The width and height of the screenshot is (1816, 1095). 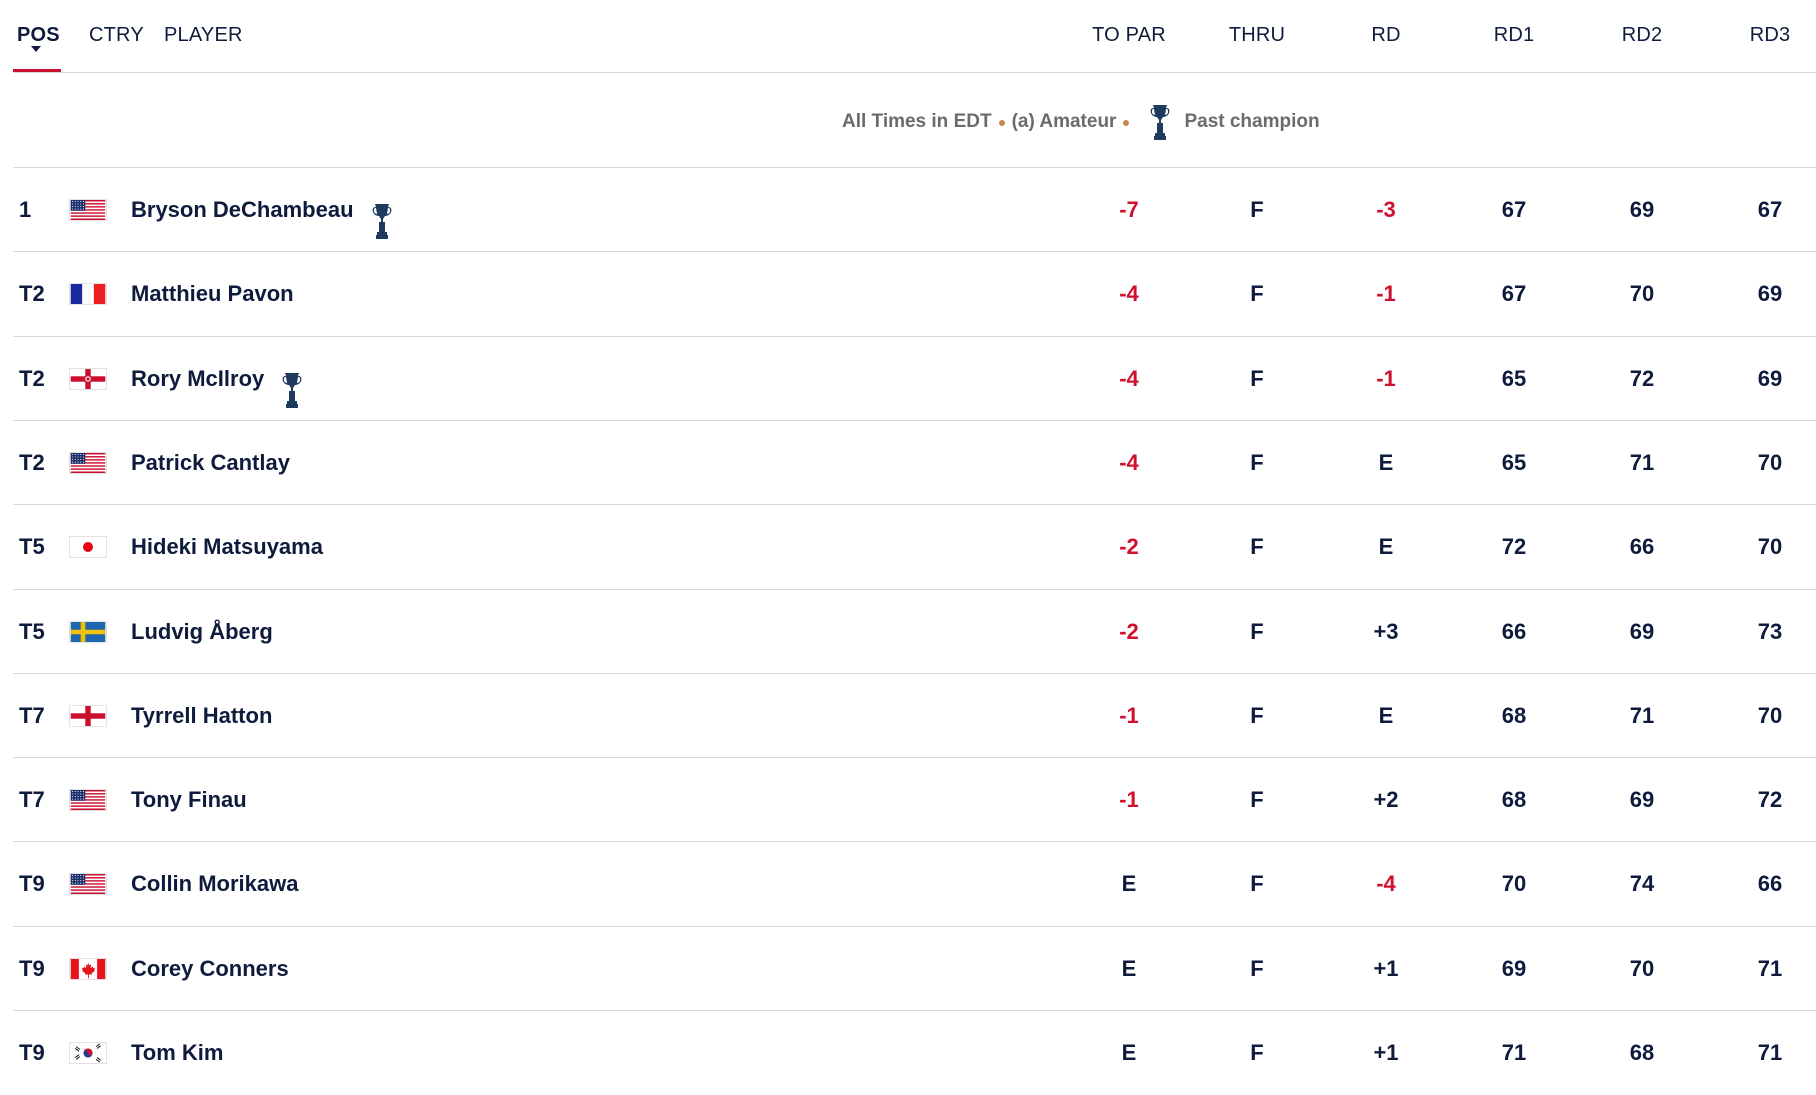 I want to click on active-tab-indicator, so click(x=37, y=70).